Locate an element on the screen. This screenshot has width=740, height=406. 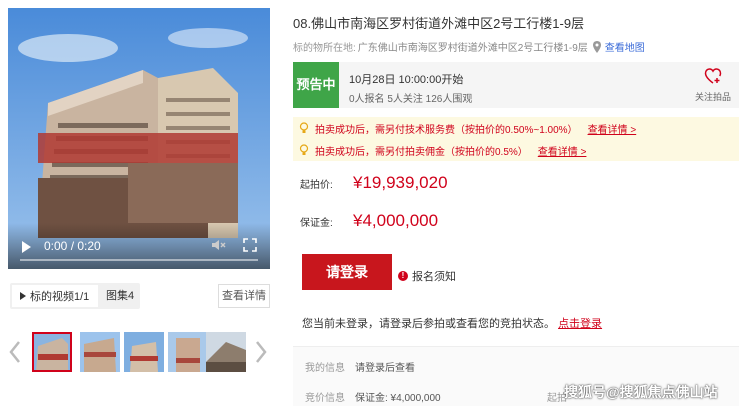
bid-info-value: 保证金: ¥4,000,000 is located at coordinates (398, 398).